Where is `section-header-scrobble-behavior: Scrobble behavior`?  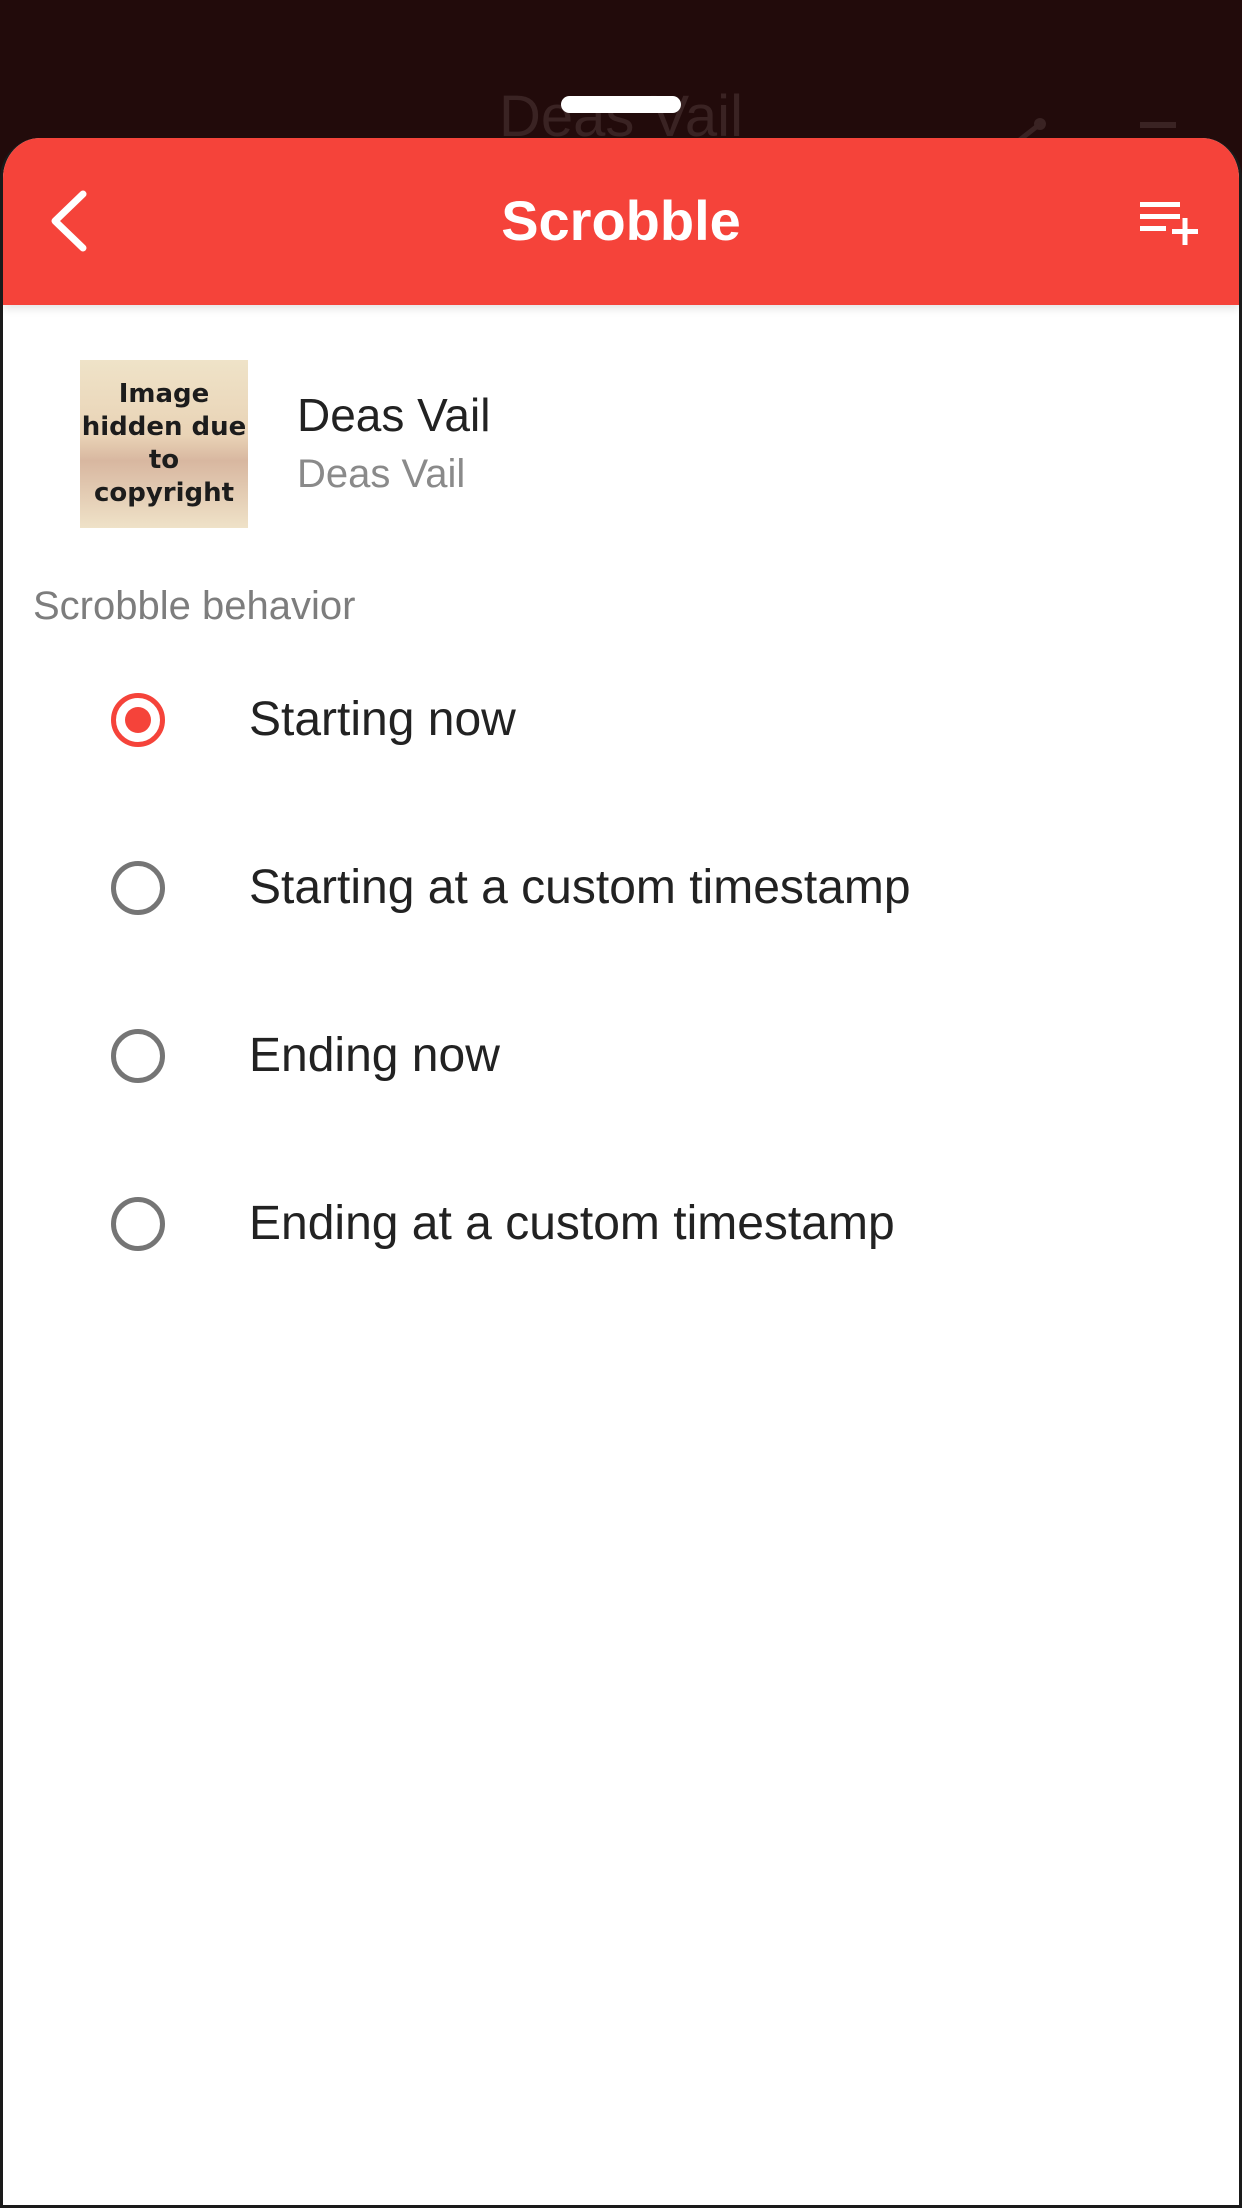
section-header-scrobble-behavior: Scrobble behavior is located at coordinates (194, 606).